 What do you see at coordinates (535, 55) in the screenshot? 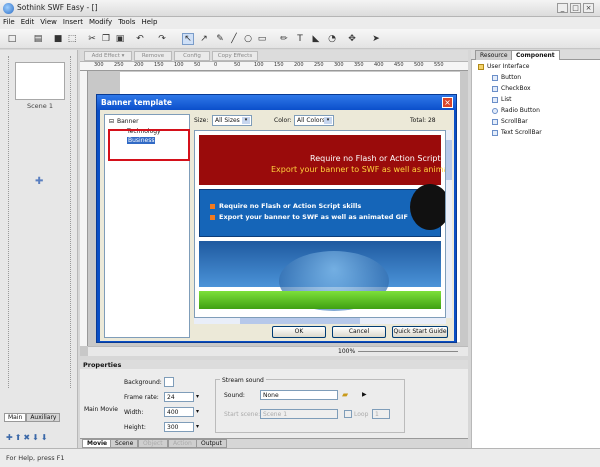
I see `tab-component: Component` at bounding box center [535, 55].